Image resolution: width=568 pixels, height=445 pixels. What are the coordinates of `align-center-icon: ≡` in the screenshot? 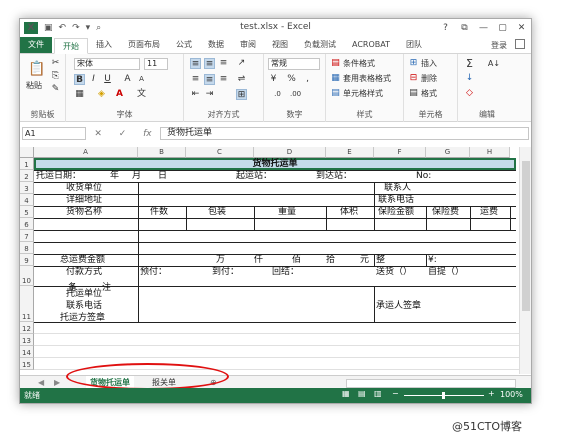 It's located at (209, 79).